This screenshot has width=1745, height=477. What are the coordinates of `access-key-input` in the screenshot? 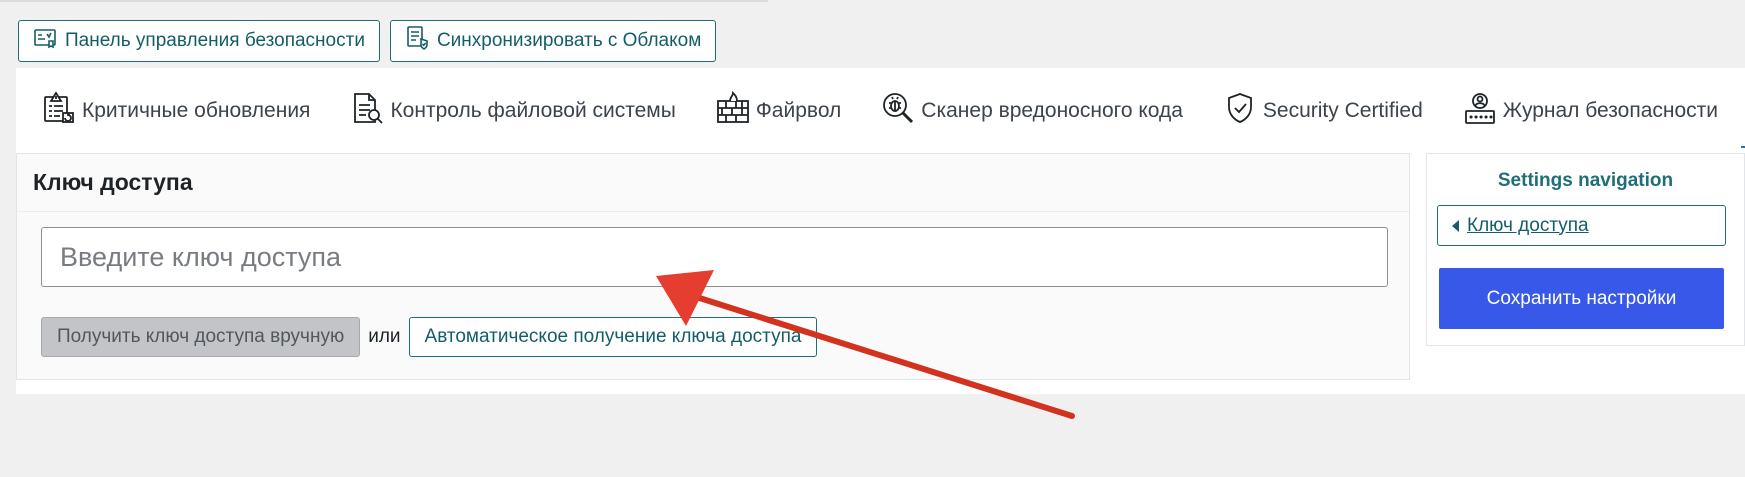 It's located at (714, 257).